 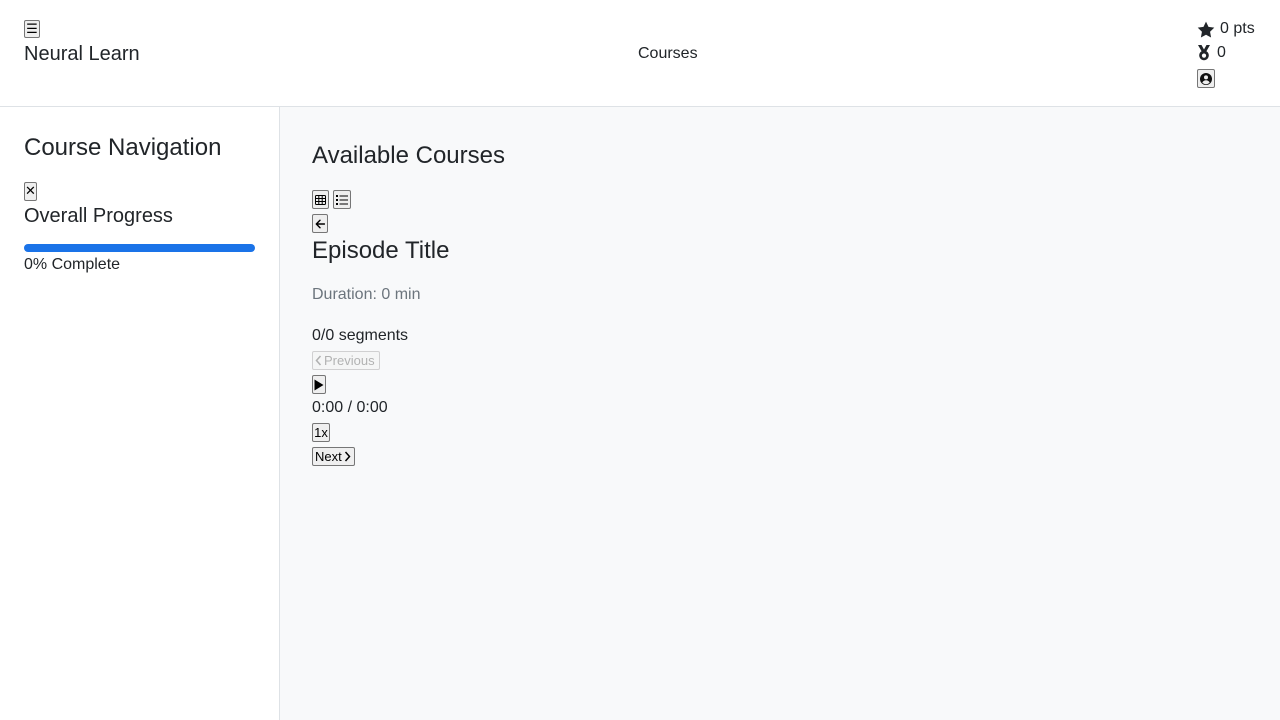 I want to click on playback-time: 0:00 / 0:00, so click(x=350, y=407).